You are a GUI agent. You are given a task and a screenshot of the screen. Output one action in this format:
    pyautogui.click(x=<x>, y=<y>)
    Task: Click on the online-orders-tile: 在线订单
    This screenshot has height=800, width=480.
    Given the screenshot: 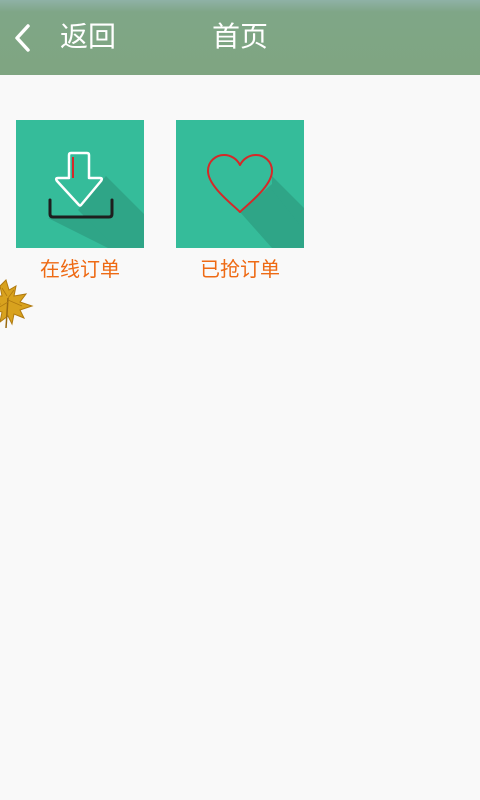 What is the action you would take?
    pyautogui.click(x=80, y=201)
    